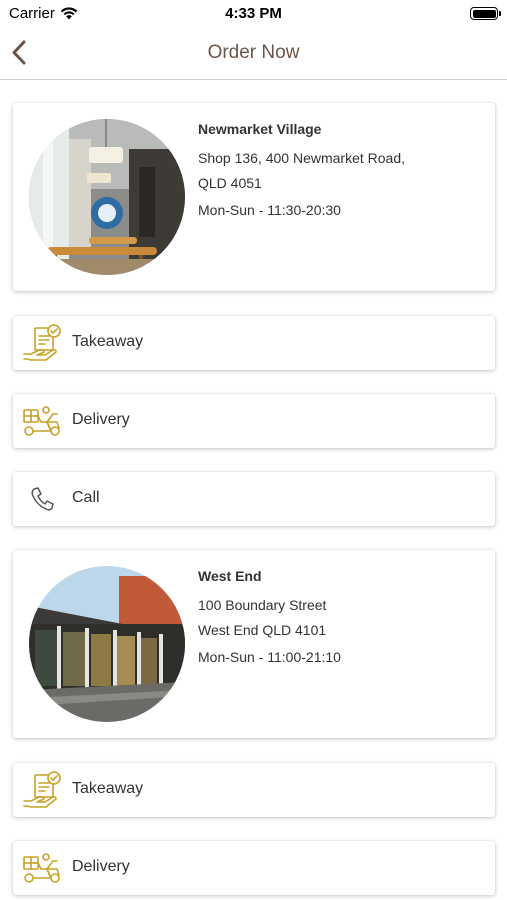 This screenshot has width=507, height=900. Describe the element at coordinates (262, 605) in the screenshot. I see `store-address-line1: 100 Boundary Street` at that location.